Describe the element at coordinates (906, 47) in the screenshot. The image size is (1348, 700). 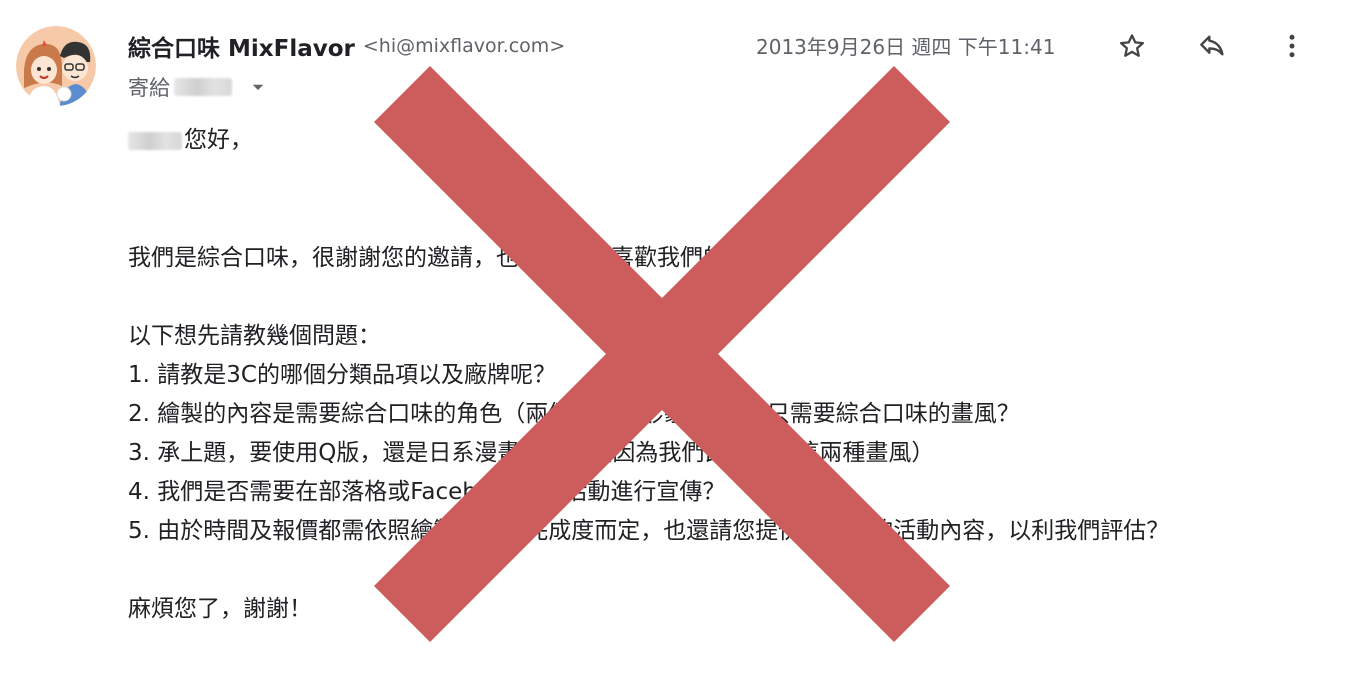
I see `message-date: 2013年9月26日 週四 下午11:41` at that location.